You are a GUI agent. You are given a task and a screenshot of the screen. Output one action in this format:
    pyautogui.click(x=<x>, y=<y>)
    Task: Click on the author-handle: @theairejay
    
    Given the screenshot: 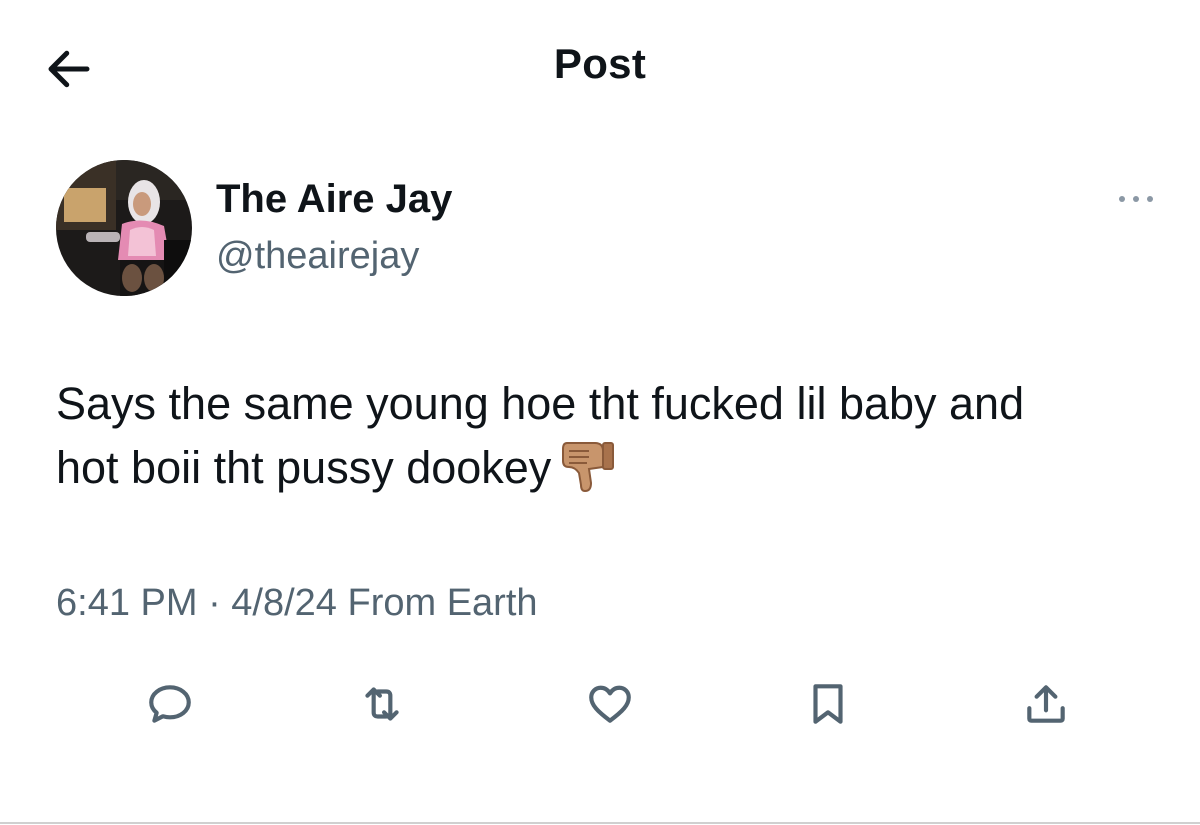 What is the action you would take?
    pyautogui.click(x=317, y=256)
    